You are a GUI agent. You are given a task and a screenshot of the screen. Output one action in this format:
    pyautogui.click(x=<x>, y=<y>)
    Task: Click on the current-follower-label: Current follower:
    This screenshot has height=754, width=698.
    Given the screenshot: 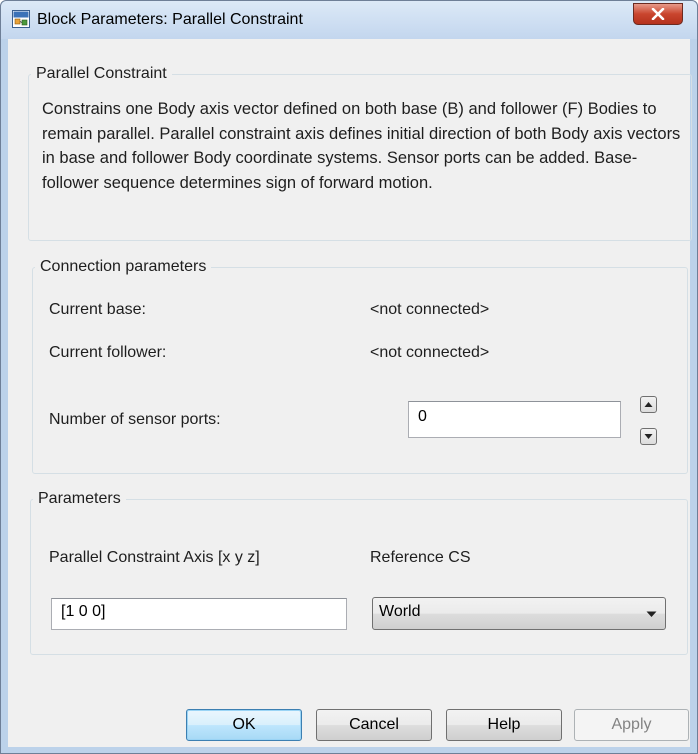 What is the action you would take?
    pyautogui.click(x=108, y=352)
    